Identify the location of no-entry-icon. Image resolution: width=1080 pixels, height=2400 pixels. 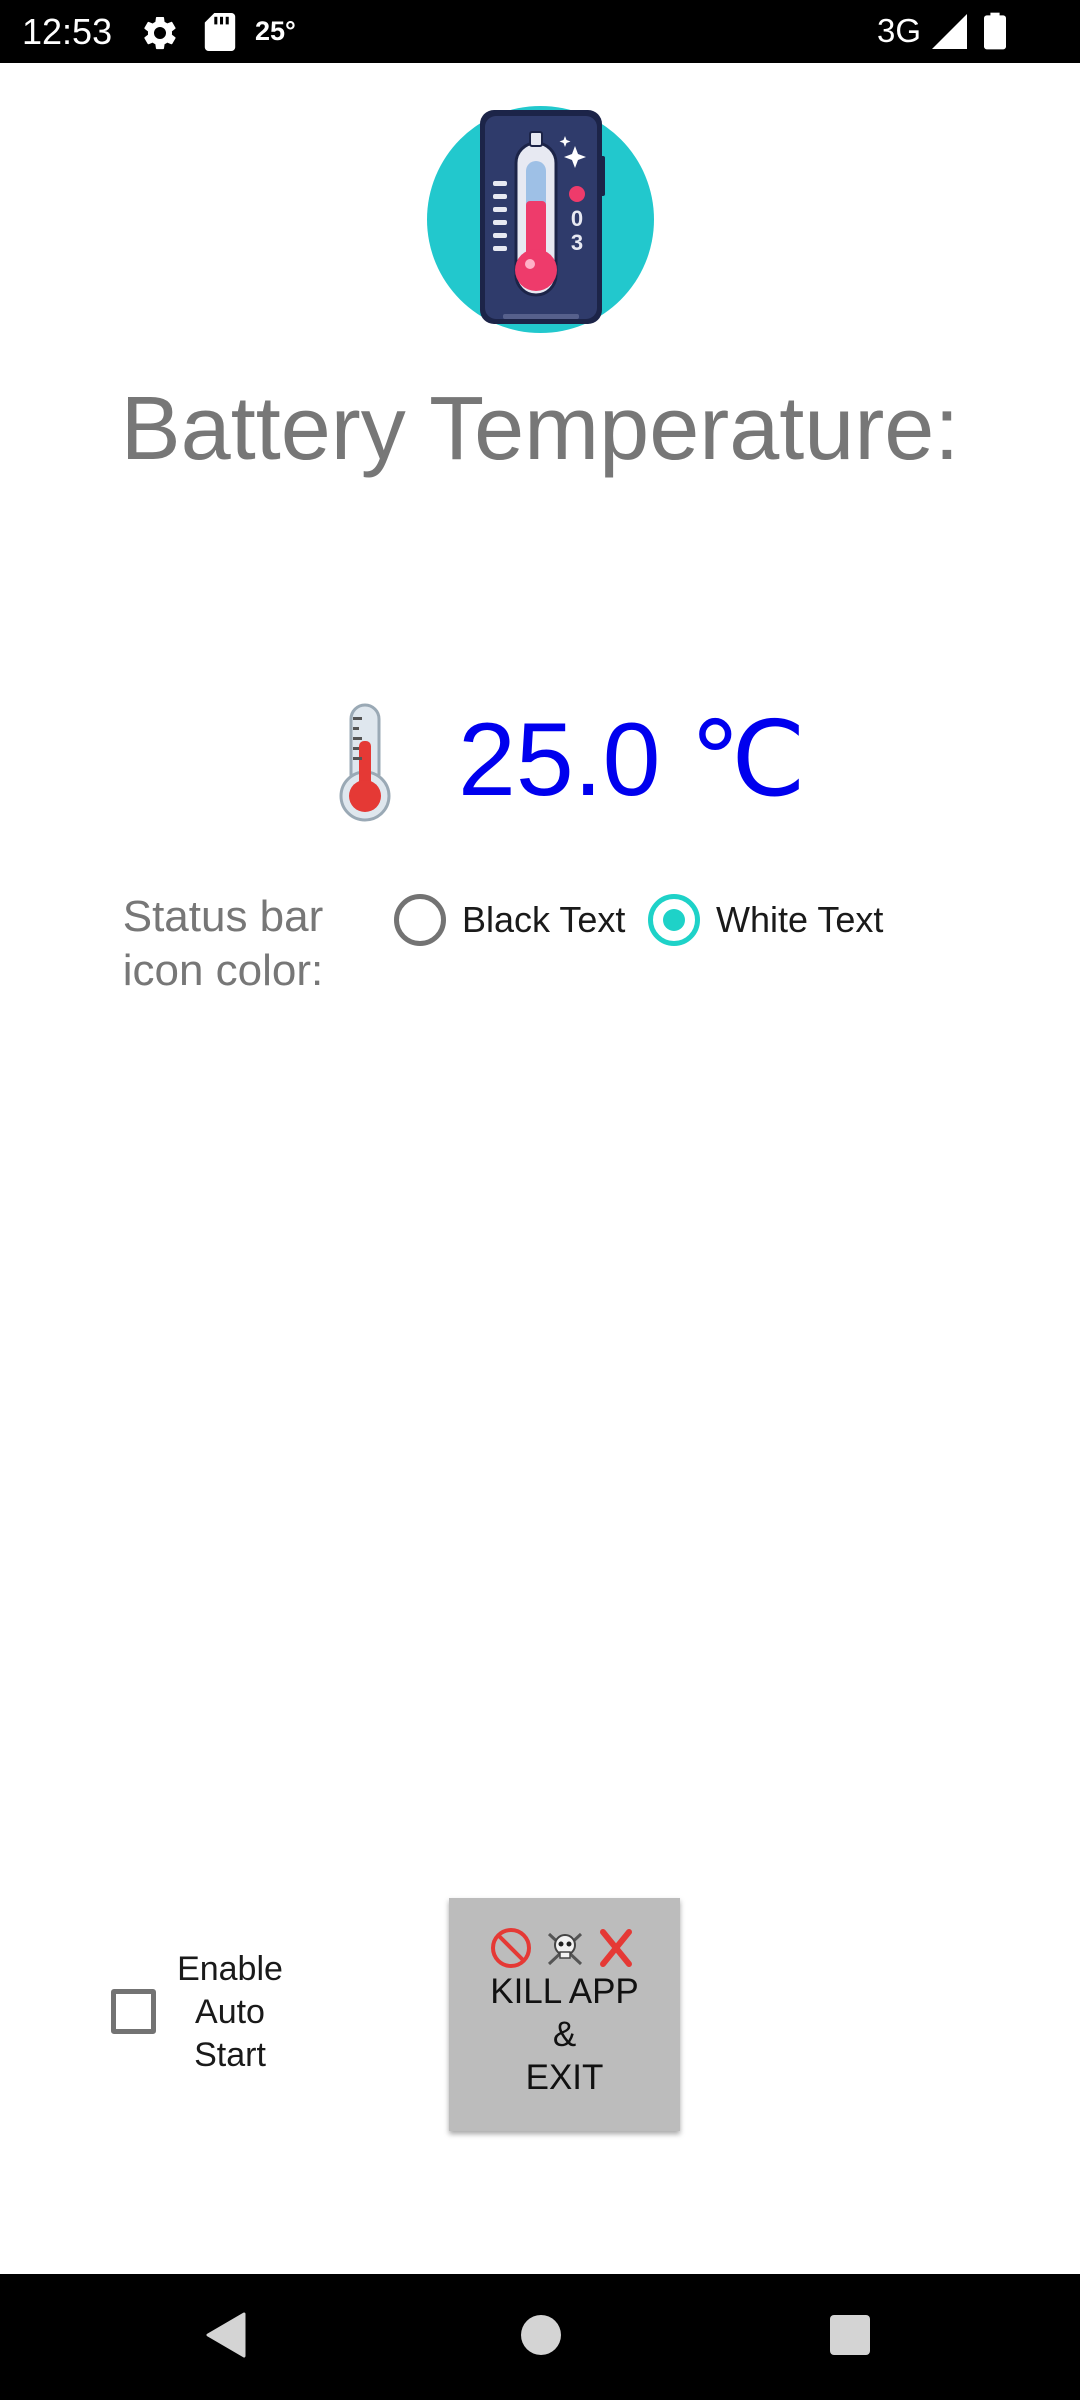
(511, 1948).